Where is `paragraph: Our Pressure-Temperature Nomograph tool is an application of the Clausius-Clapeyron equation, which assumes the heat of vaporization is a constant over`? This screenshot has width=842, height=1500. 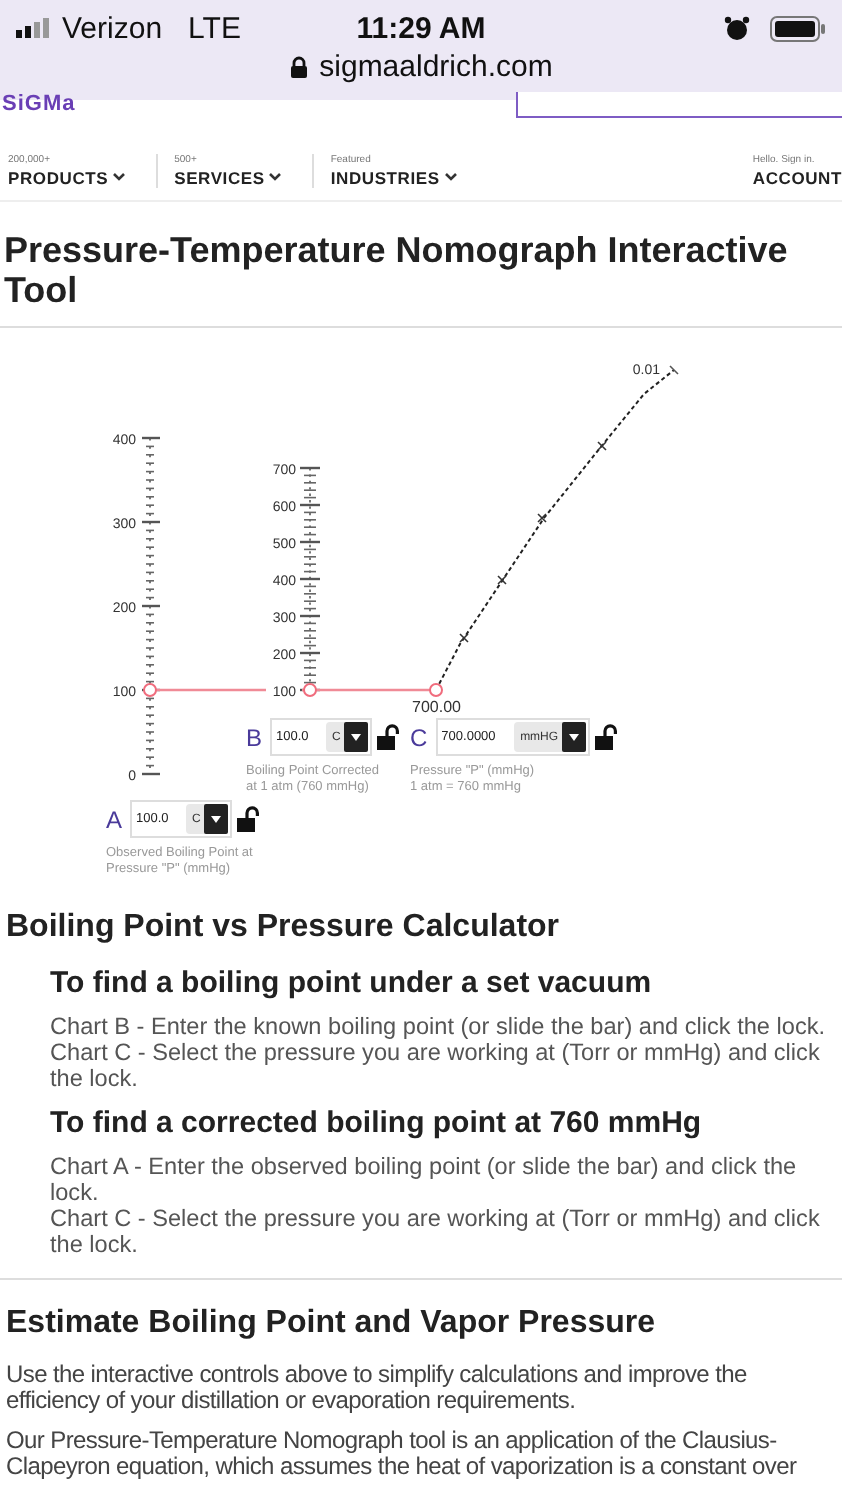
paragraph: Our Pressure-Temperature Nomograph tool is an application of the Clausius-Clapeyron equation, which assumes the heat of vaporization is a constant over is located at coordinates (402, 1454).